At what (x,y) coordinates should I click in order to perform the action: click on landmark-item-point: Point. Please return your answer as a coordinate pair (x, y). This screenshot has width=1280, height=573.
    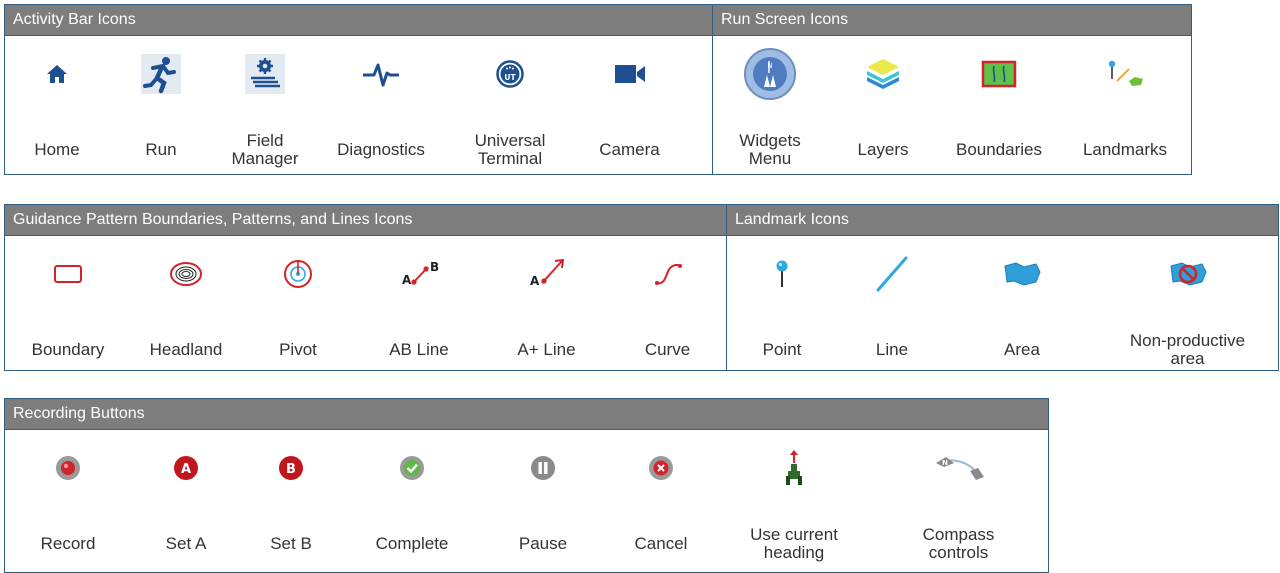
    Looking at the image, I should click on (782, 304).